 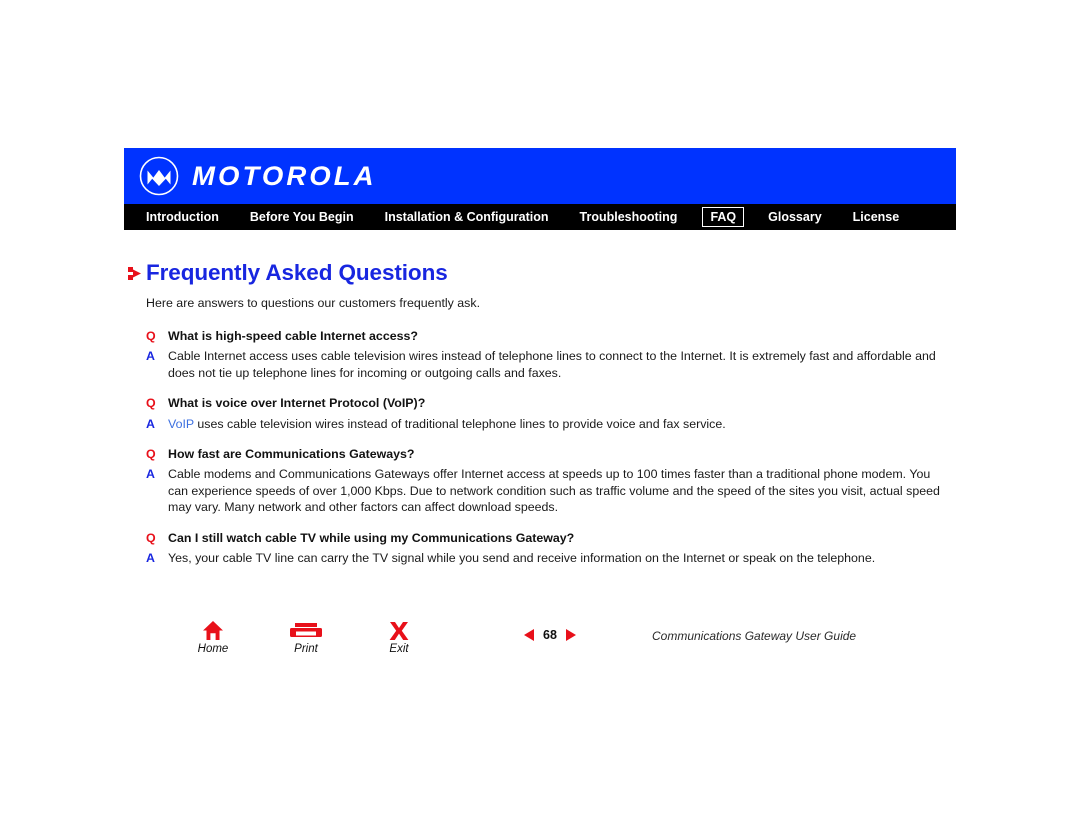 What do you see at coordinates (213, 630) in the screenshot?
I see `home-icon` at bounding box center [213, 630].